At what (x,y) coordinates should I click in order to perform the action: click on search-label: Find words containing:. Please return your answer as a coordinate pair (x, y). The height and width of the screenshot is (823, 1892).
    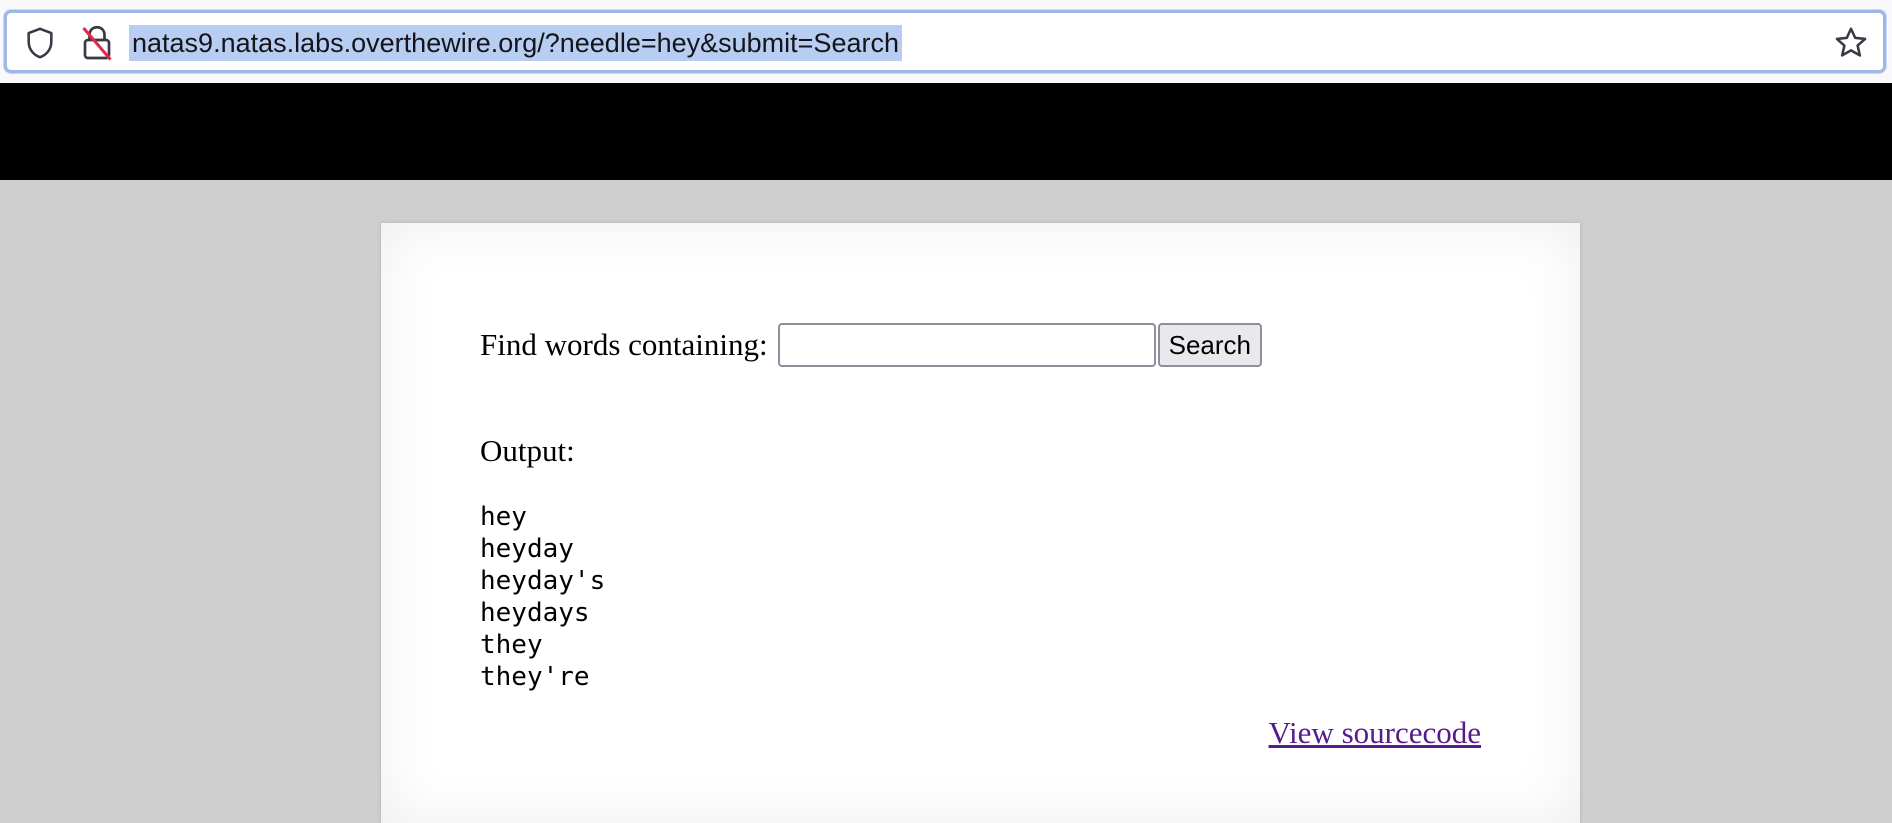
    Looking at the image, I should click on (624, 344).